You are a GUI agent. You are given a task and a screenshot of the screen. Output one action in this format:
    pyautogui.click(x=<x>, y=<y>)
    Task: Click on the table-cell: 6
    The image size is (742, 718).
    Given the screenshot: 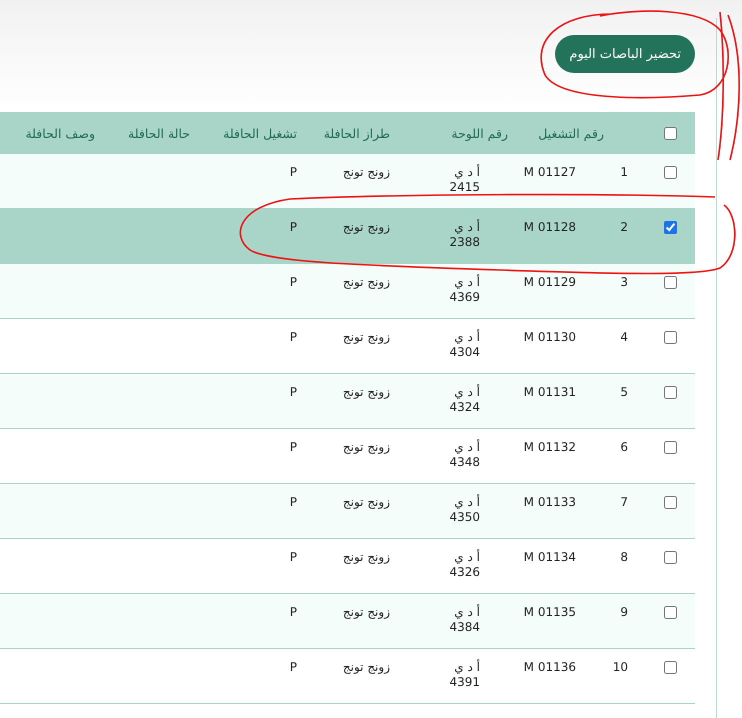 What is the action you would take?
    pyautogui.click(x=624, y=447)
    